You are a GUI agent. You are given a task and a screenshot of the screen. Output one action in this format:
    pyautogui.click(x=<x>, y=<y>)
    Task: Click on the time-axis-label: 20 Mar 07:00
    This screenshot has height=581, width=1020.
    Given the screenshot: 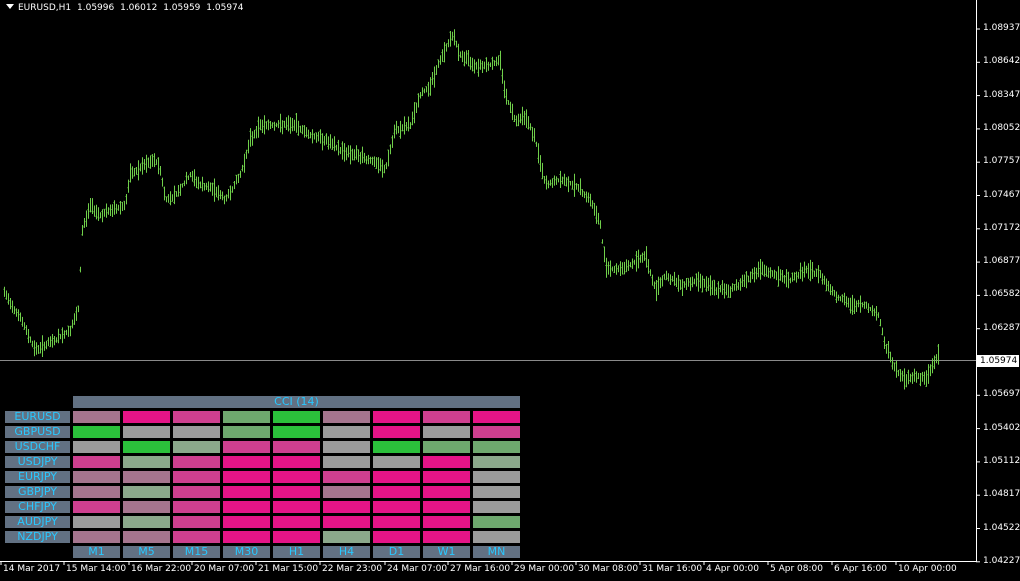 What is the action you would take?
    pyautogui.click(x=224, y=569)
    